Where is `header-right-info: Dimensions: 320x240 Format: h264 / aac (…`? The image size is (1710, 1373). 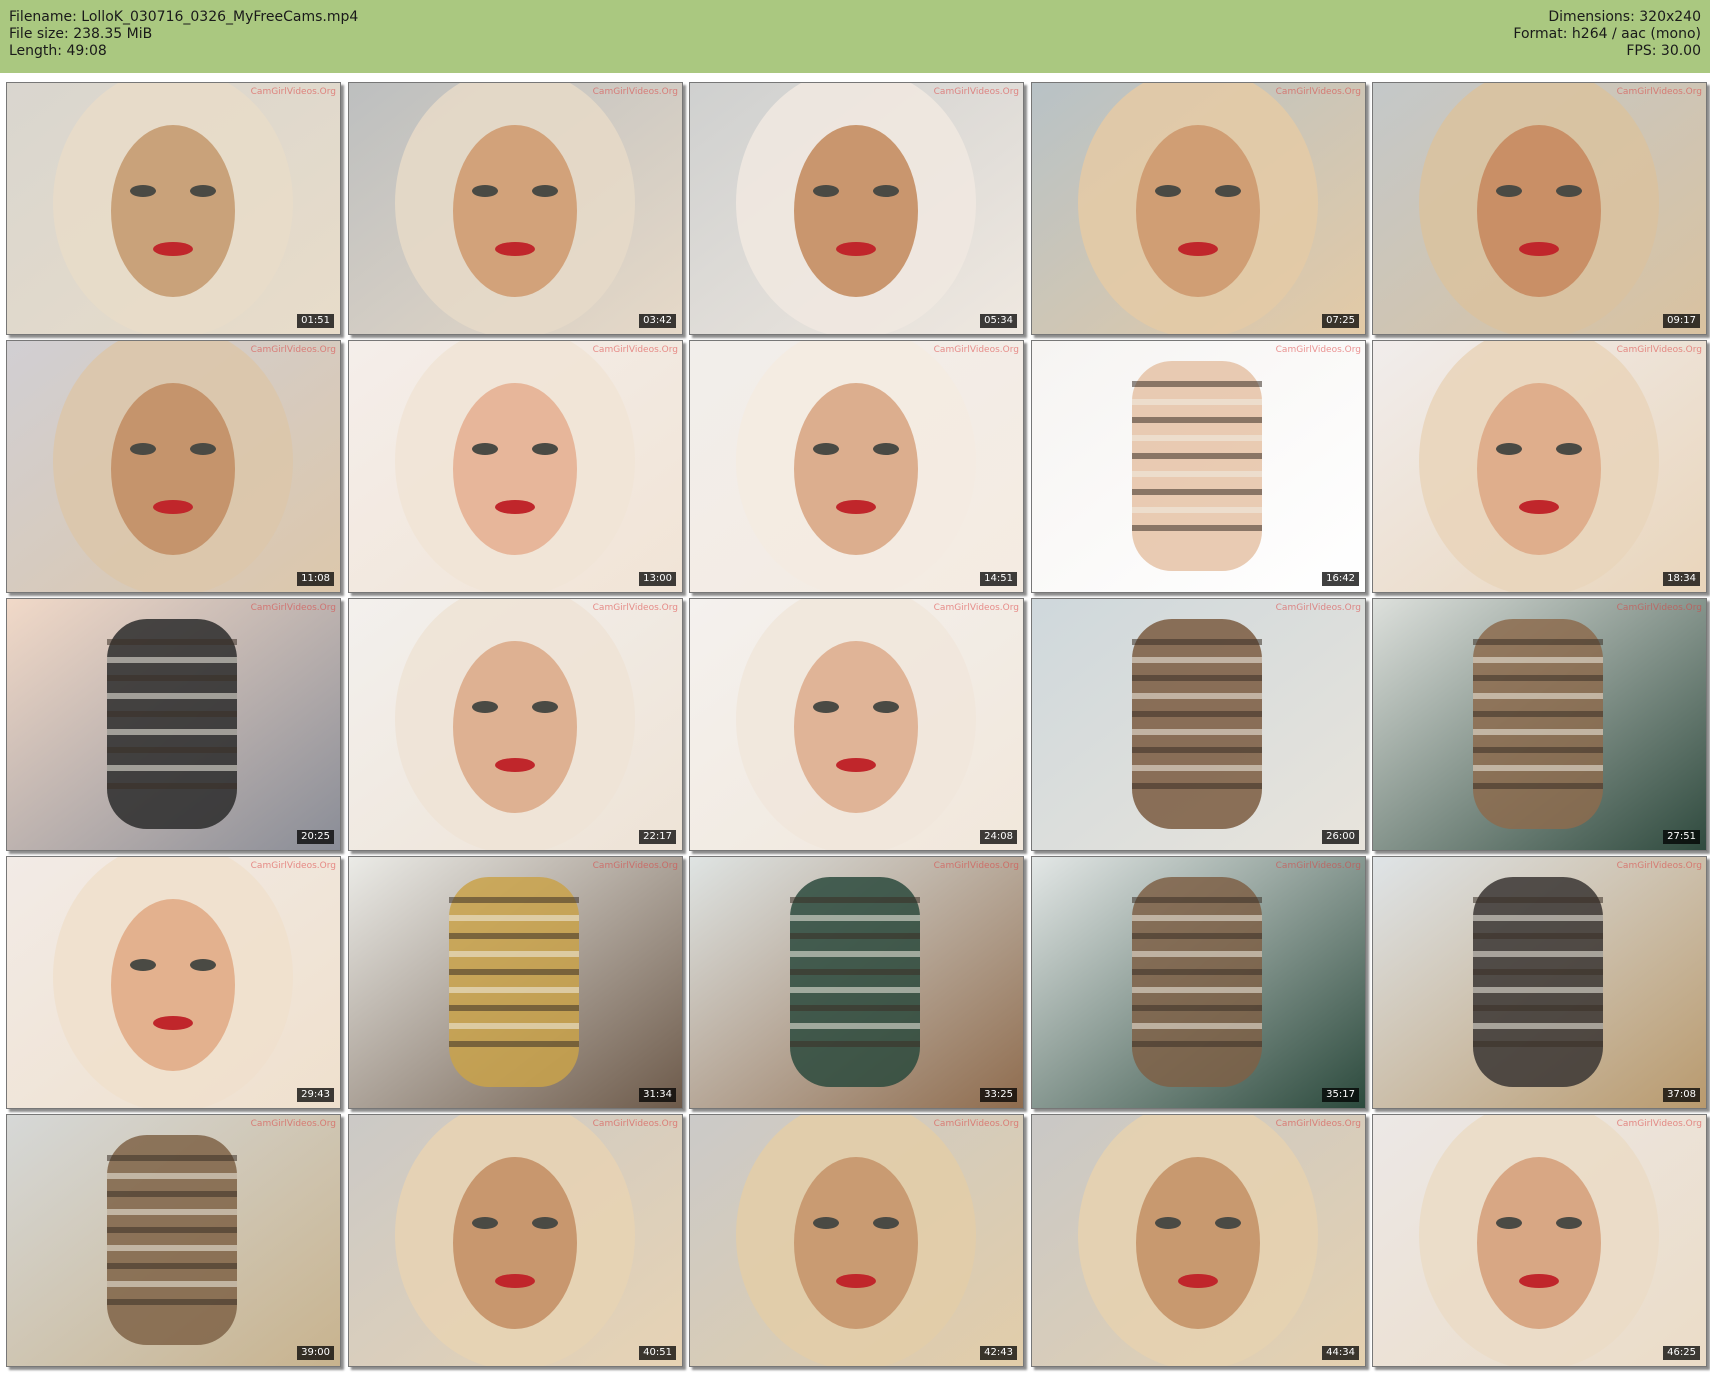 header-right-info: Dimensions: 320x240 Format: h264 / aac (… is located at coordinates (1607, 34).